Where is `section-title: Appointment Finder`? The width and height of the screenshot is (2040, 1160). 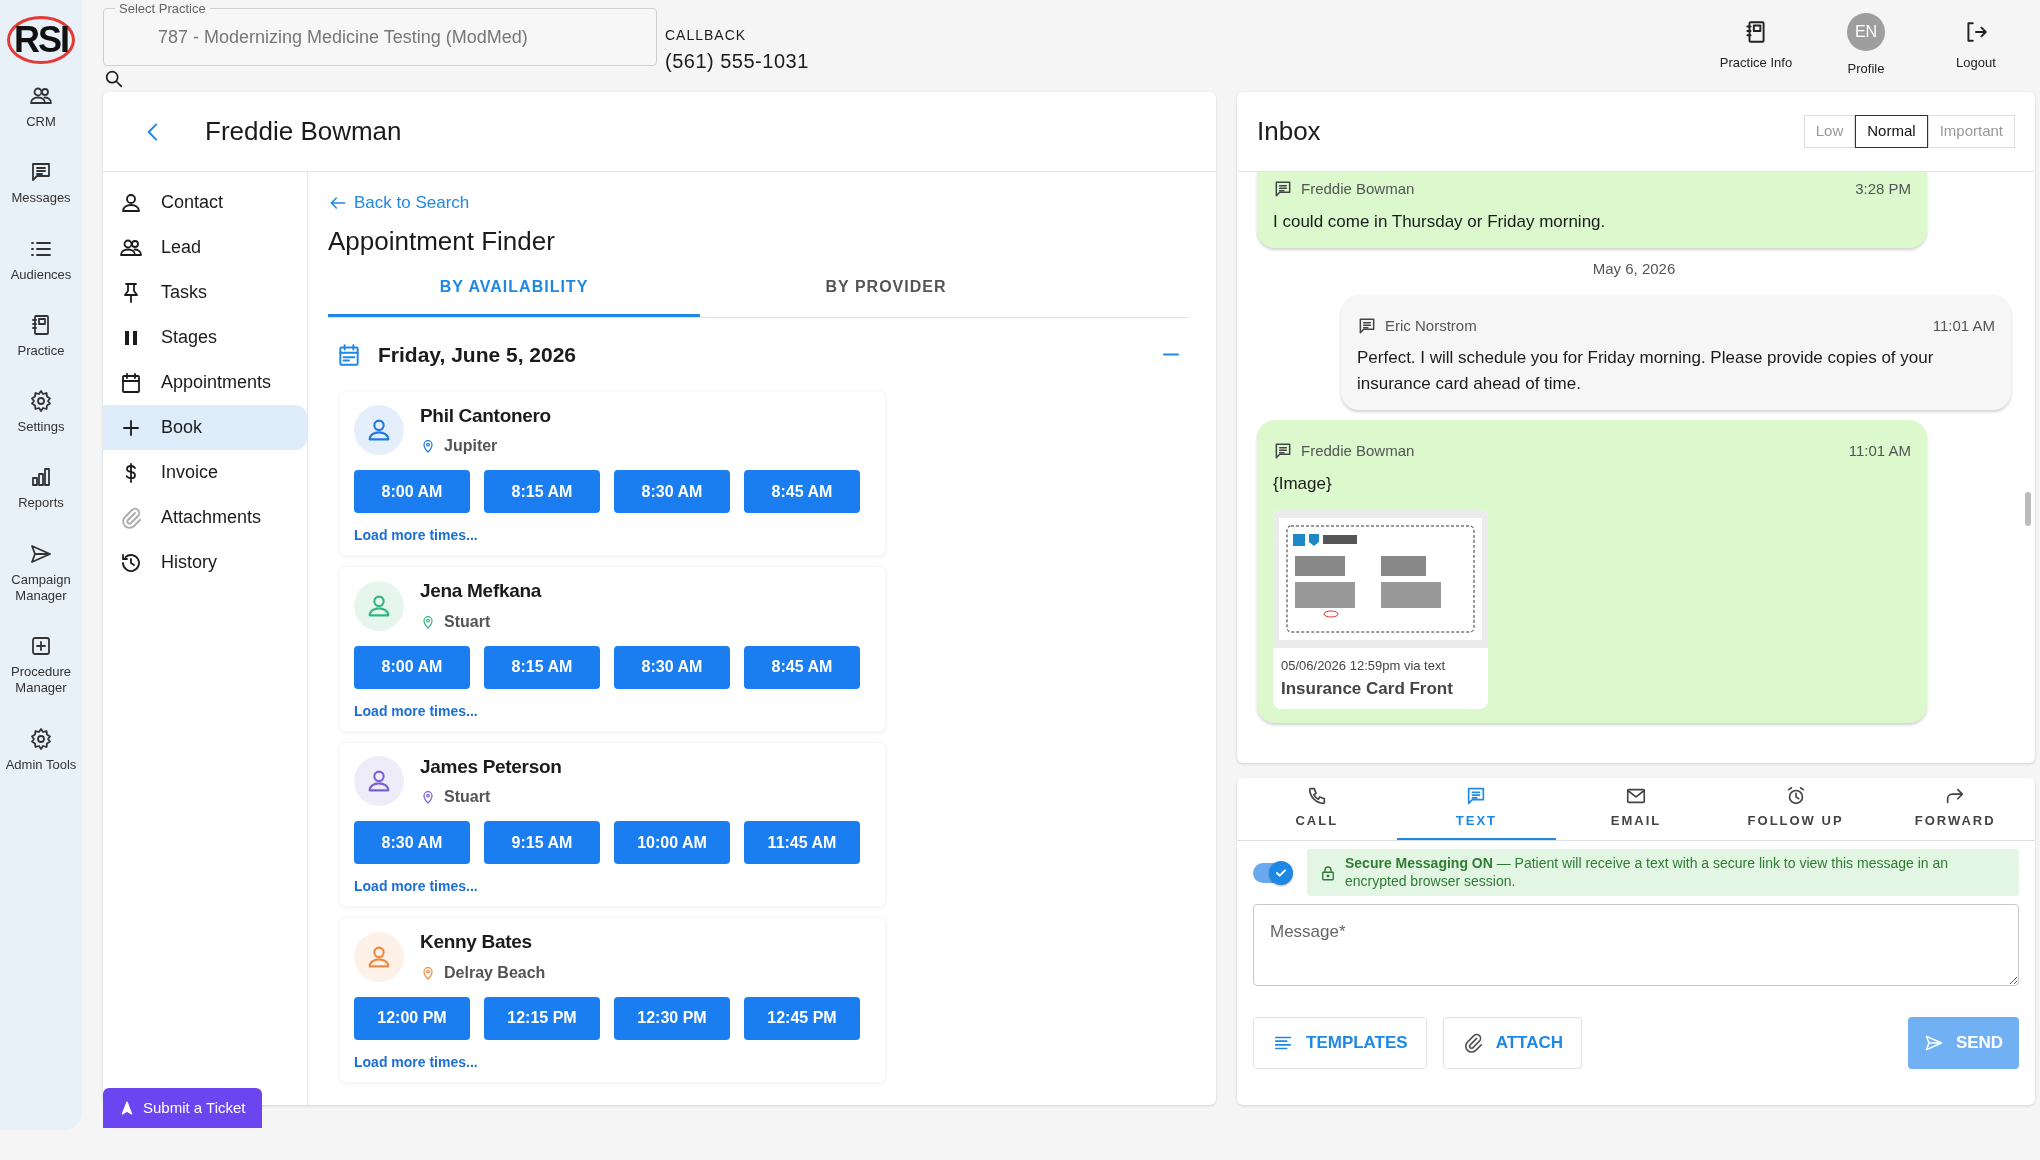
section-title: Appointment Finder is located at coordinates (442, 241).